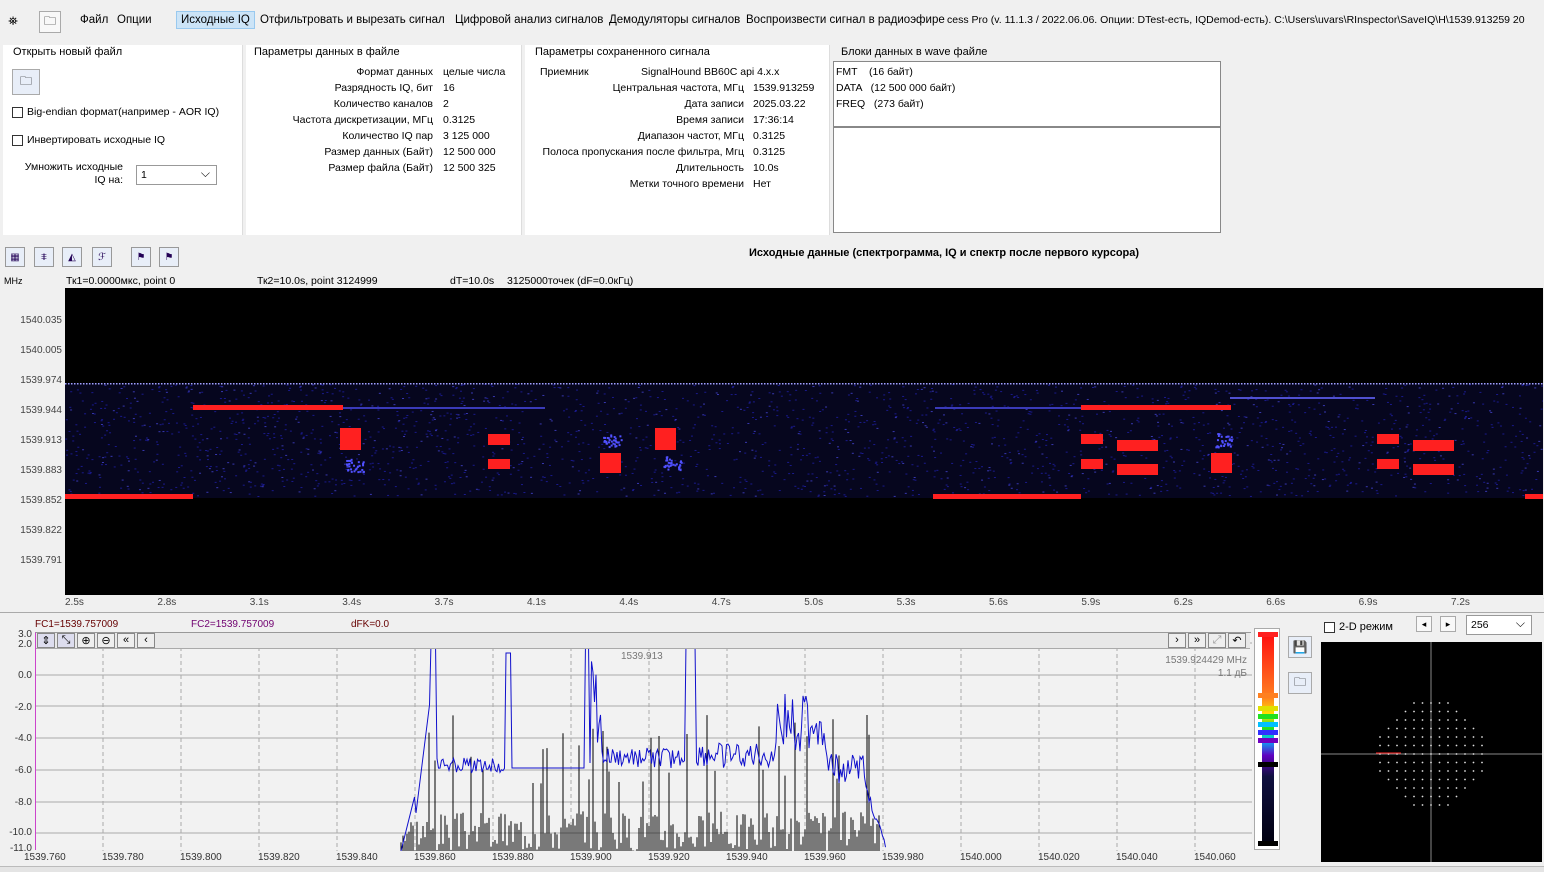 This screenshot has height=872, width=1544. Describe the element at coordinates (1300, 647) in the screenshot. I see `save-icon: 💾` at that location.